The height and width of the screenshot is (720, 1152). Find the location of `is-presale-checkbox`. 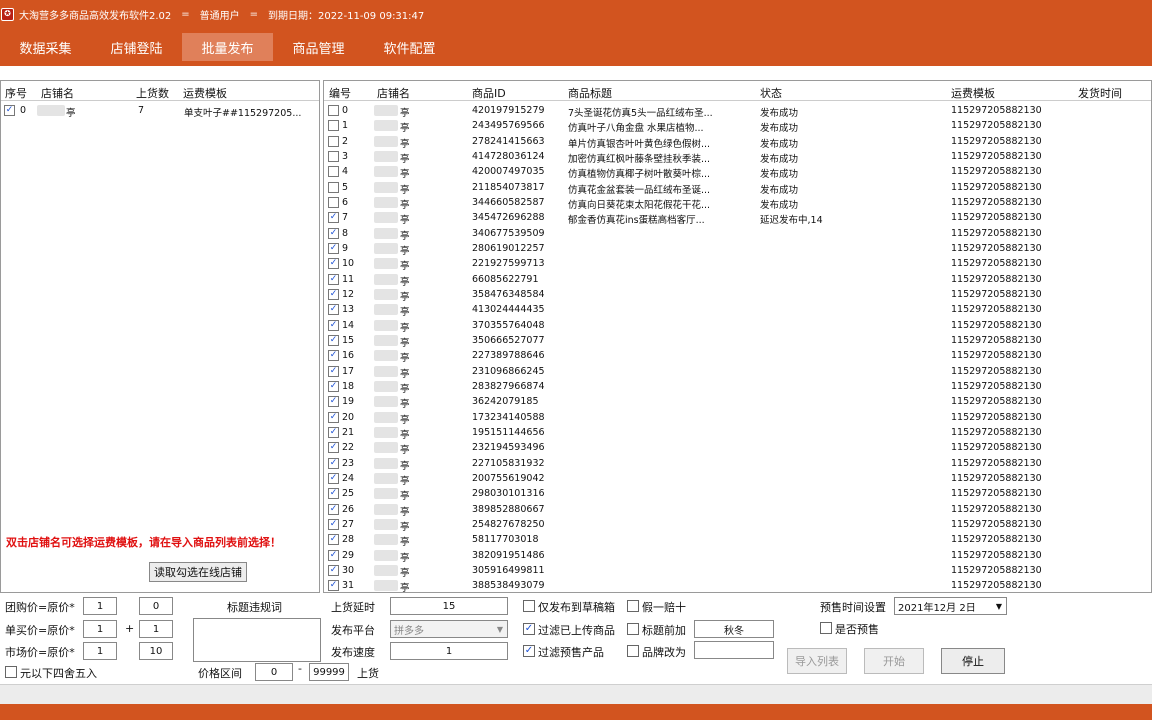

is-presale-checkbox is located at coordinates (826, 628).